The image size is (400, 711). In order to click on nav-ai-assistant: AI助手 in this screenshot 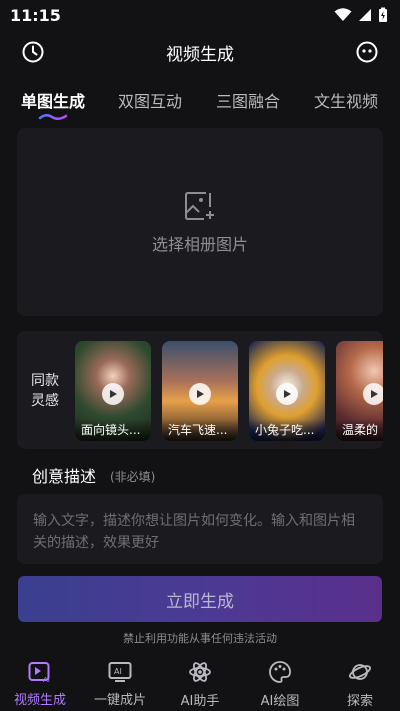, I will do `click(200, 682)`.